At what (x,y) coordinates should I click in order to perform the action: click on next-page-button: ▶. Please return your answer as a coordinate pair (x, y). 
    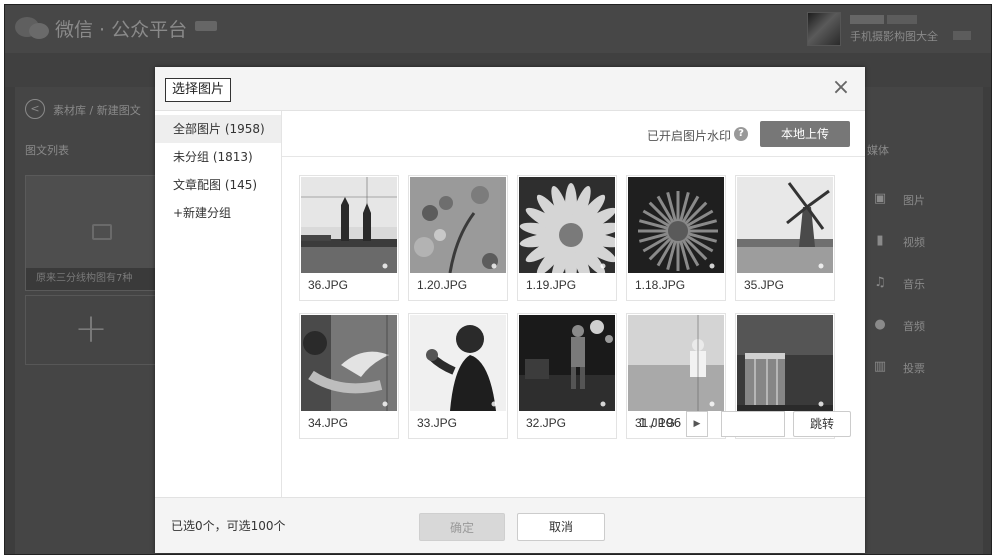
    Looking at the image, I should click on (697, 424).